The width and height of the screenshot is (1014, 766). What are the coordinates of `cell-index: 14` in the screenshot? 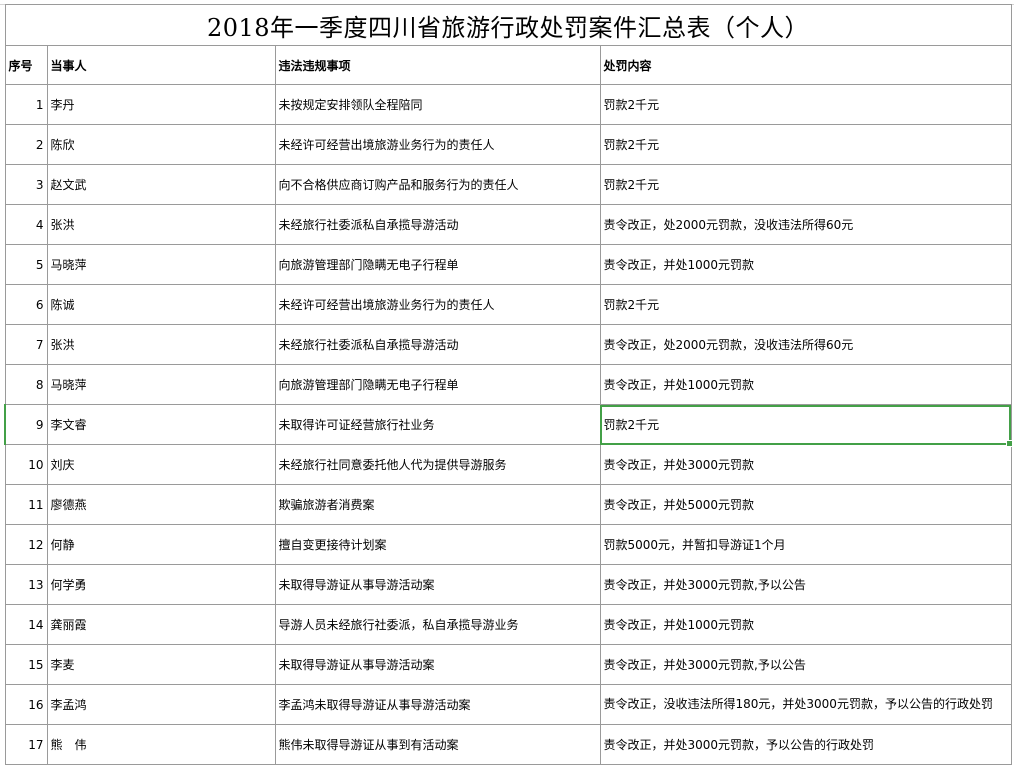 It's located at (26, 624).